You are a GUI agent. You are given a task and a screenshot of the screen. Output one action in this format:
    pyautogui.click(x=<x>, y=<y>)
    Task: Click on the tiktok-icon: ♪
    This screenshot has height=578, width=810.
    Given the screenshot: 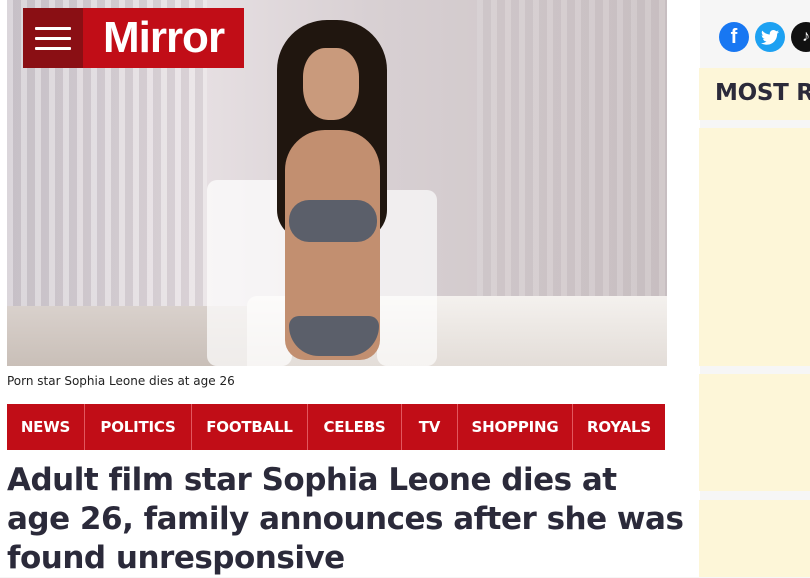 What is the action you would take?
    pyautogui.click(x=800, y=37)
    